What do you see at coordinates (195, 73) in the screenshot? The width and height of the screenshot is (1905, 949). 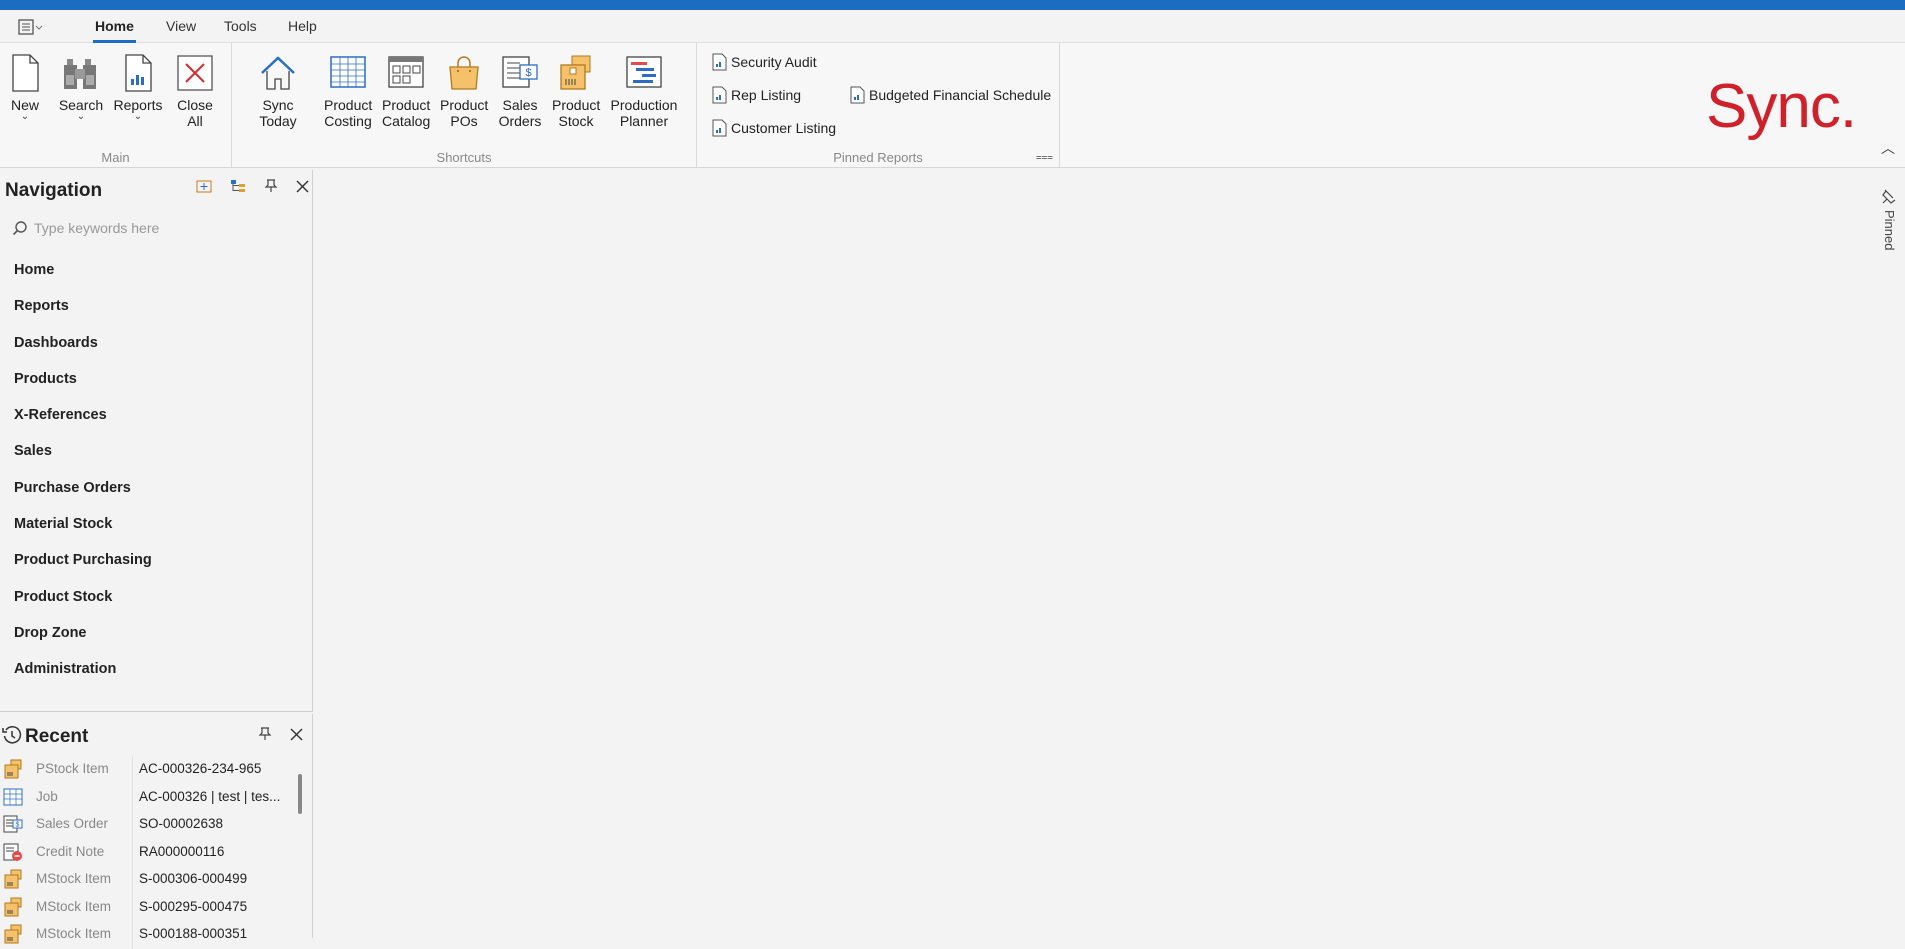 I see `close-window-icon` at bounding box center [195, 73].